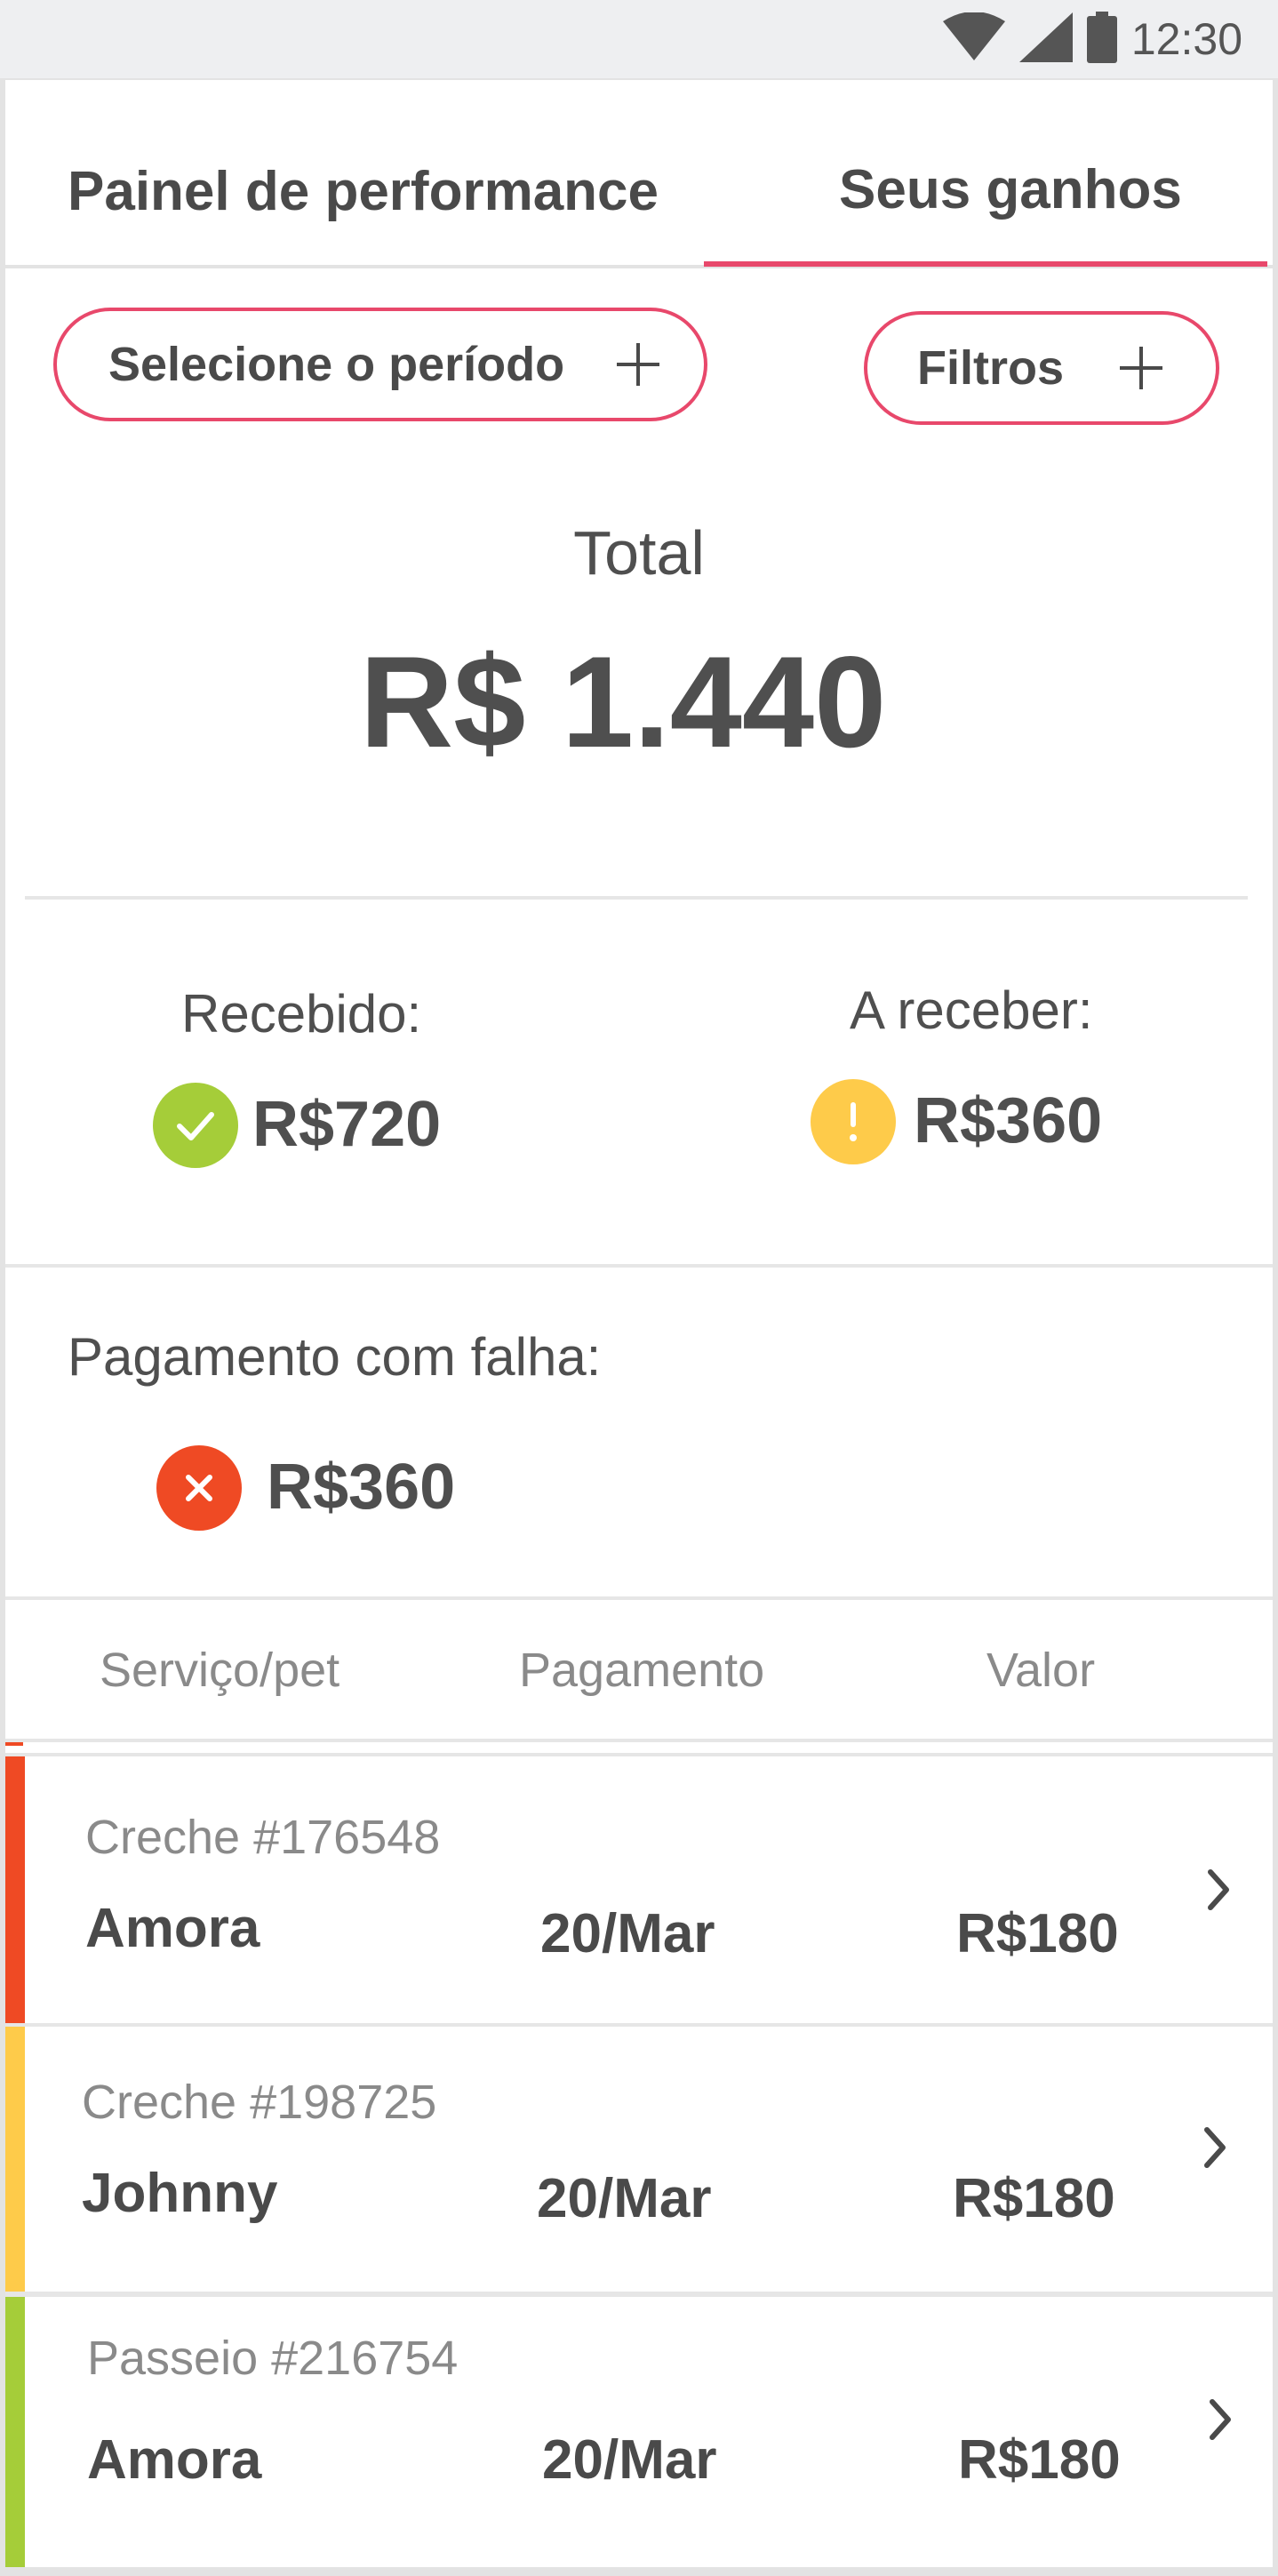 This screenshot has width=1278, height=2576. I want to click on pending-label: A receber:, so click(972, 1010).